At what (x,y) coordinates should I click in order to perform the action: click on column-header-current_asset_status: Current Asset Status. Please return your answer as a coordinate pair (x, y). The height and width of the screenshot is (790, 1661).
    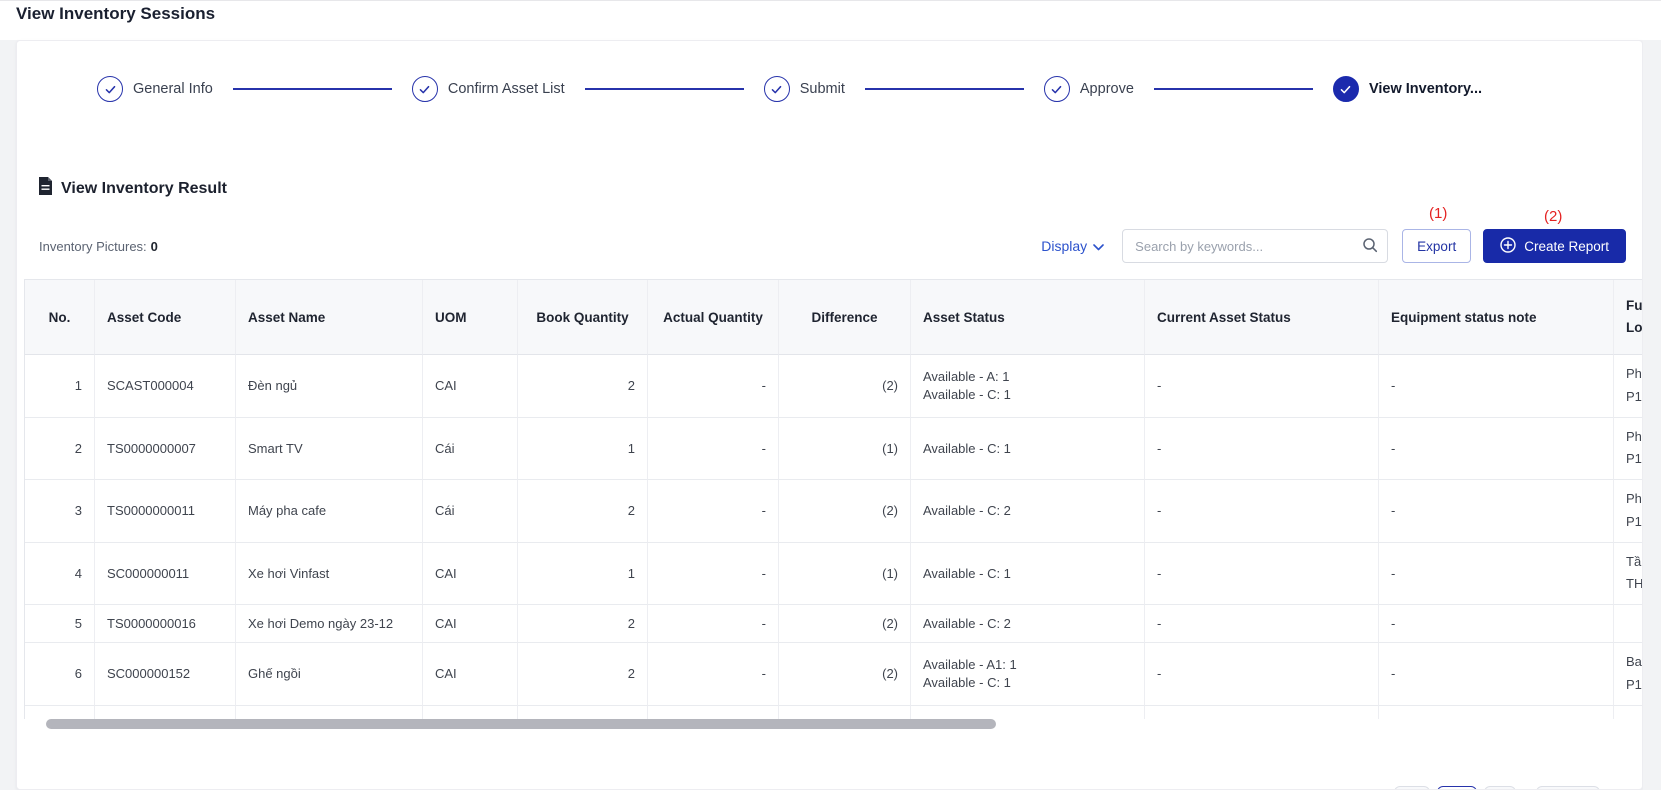
    Looking at the image, I should click on (1262, 317).